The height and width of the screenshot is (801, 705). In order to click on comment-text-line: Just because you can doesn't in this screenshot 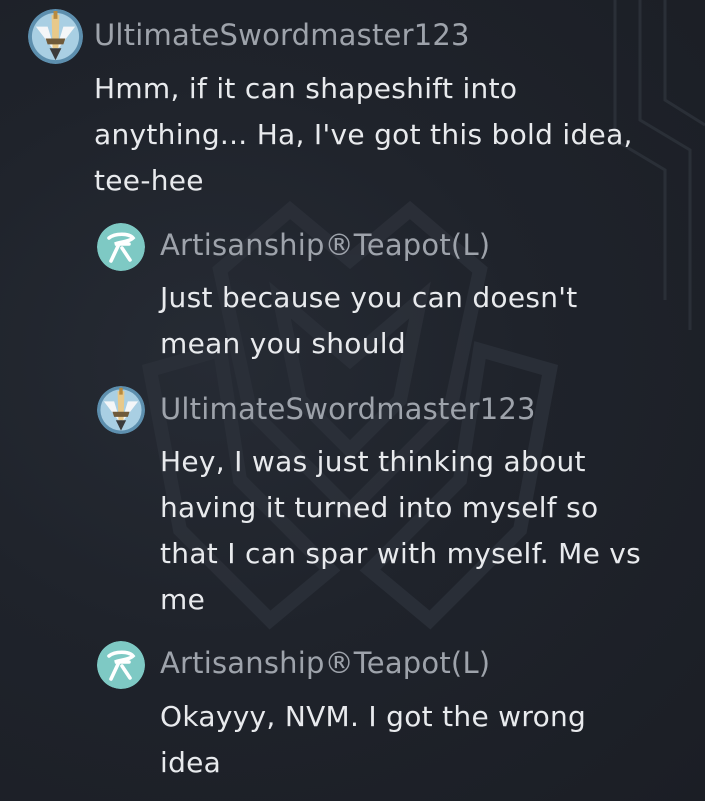, I will do `click(369, 297)`.